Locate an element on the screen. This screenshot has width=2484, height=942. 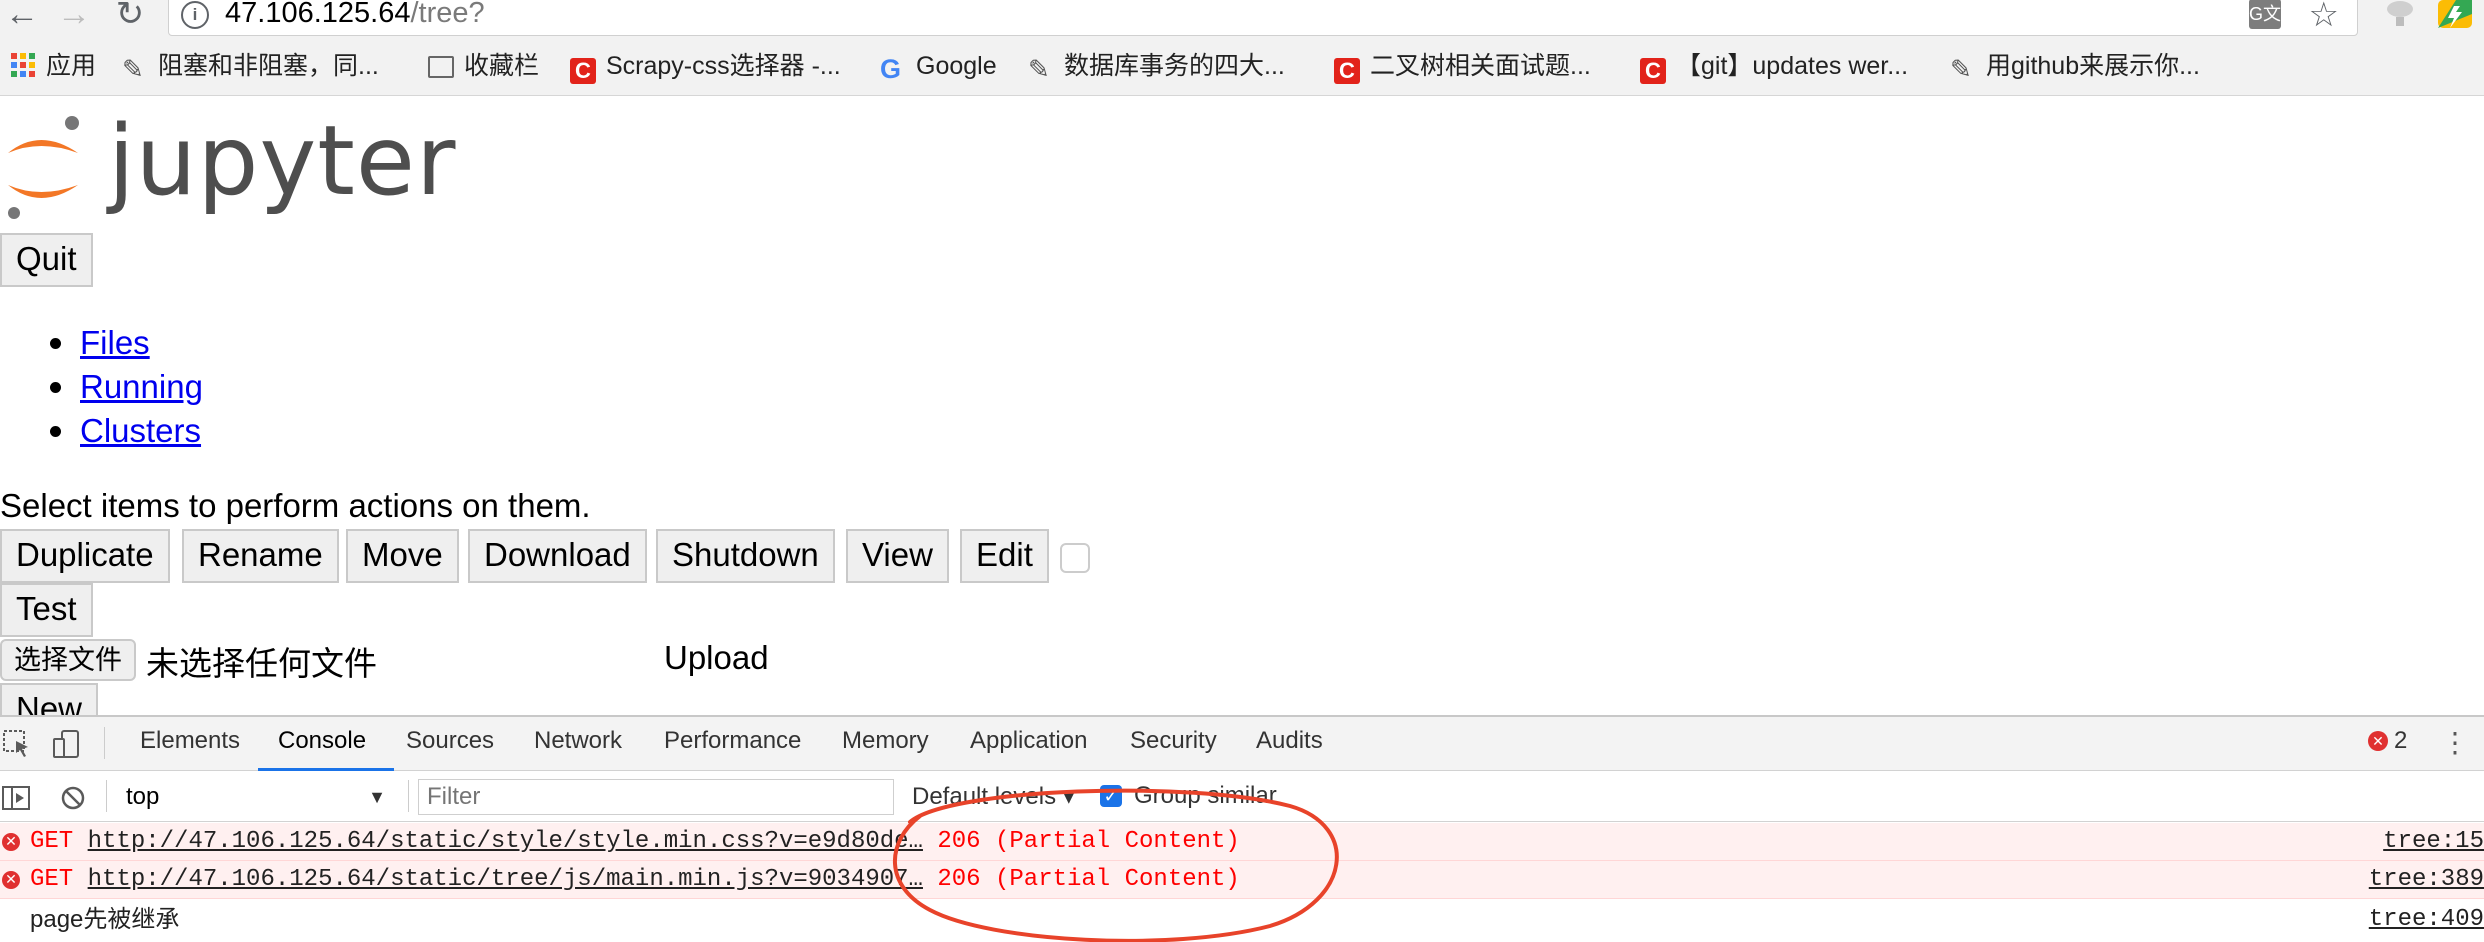
tab-elements: Elements is located at coordinates (190, 741).